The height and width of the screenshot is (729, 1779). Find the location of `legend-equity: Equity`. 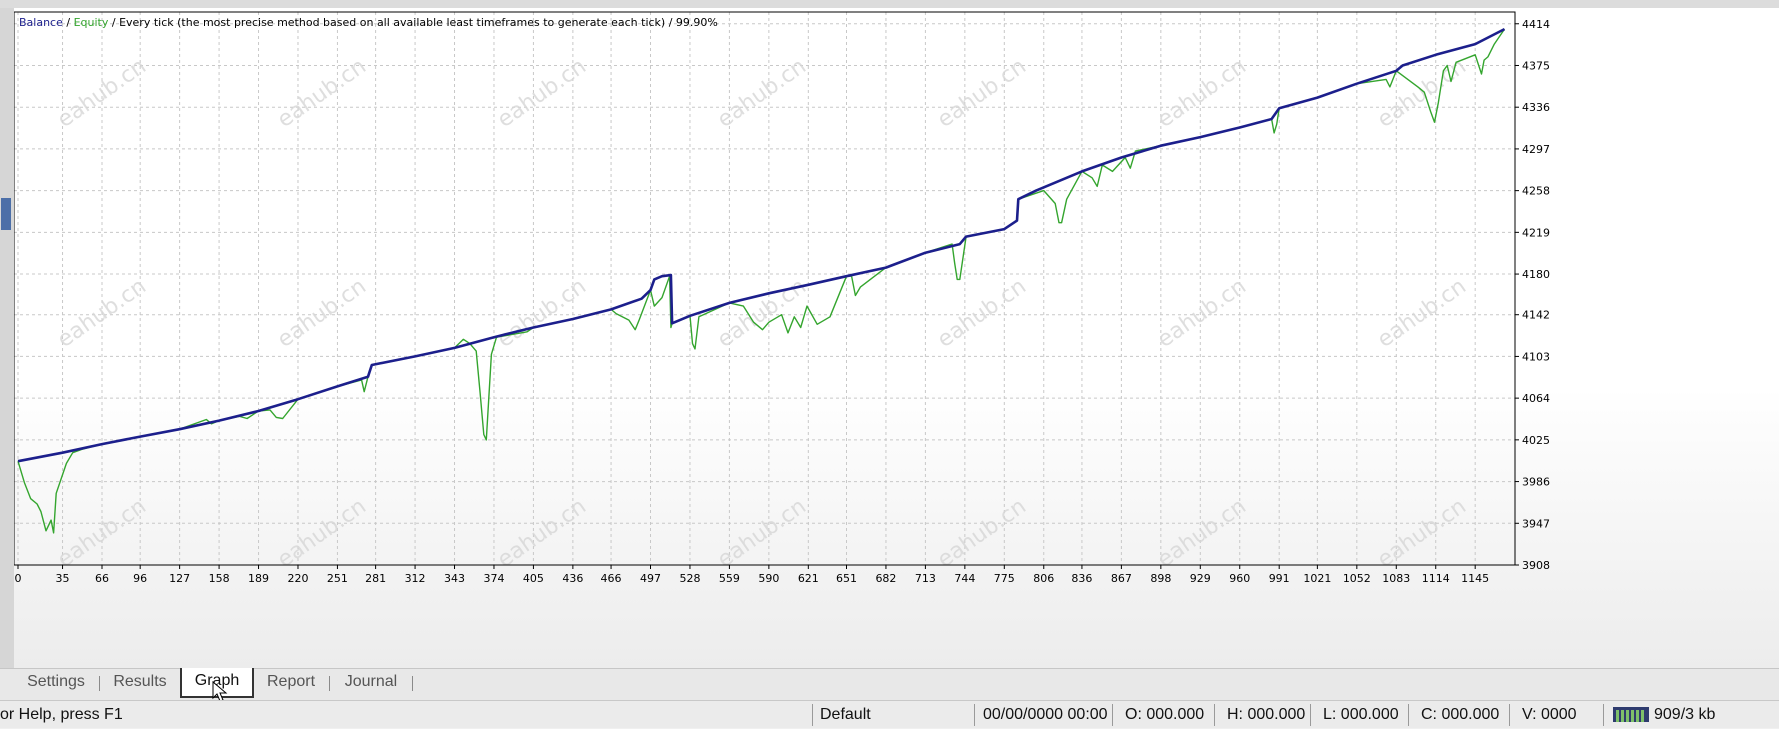

legend-equity: Equity is located at coordinates (91, 22).